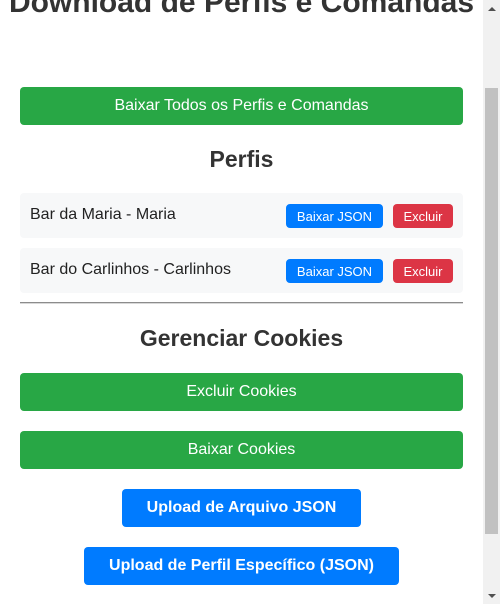  I want to click on cookies-heading: Gerenciar Cookies, so click(241, 338).